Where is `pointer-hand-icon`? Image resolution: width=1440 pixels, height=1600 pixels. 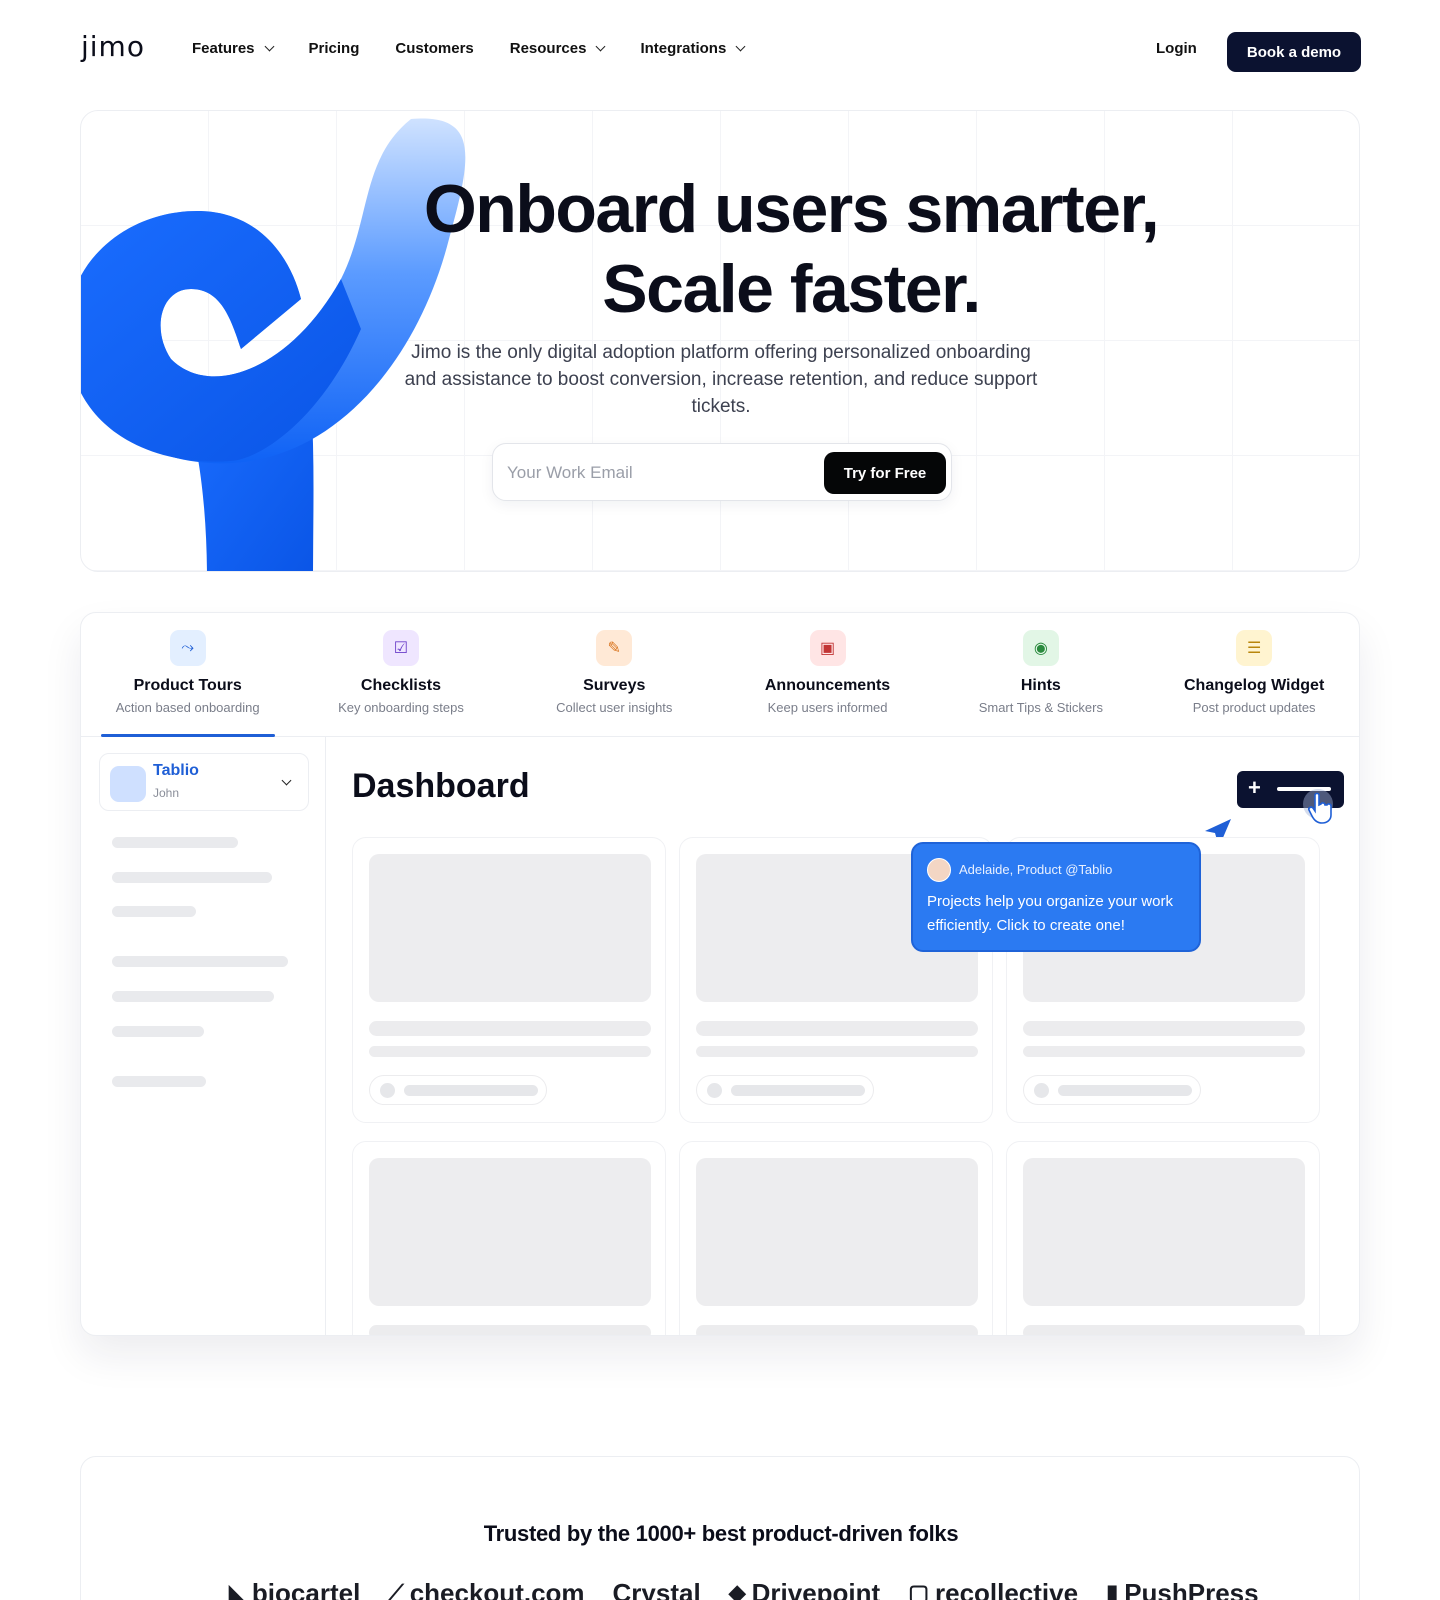
pointer-hand-icon is located at coordinates (1318, 806).